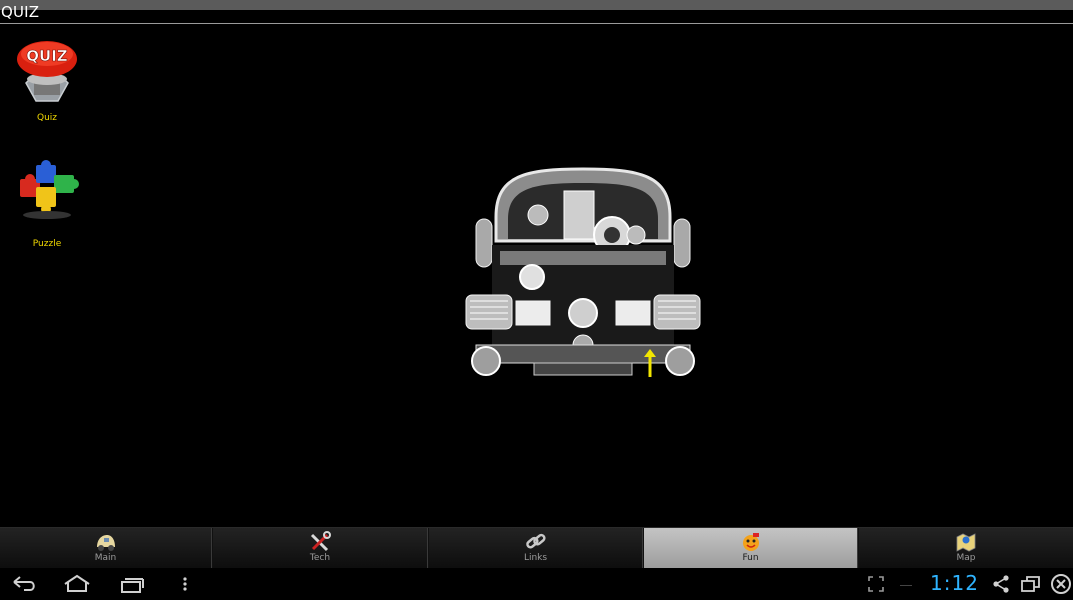 The width and height of the screenshot is (1073, 600). I want to click on back-icon, so click(24, 584).